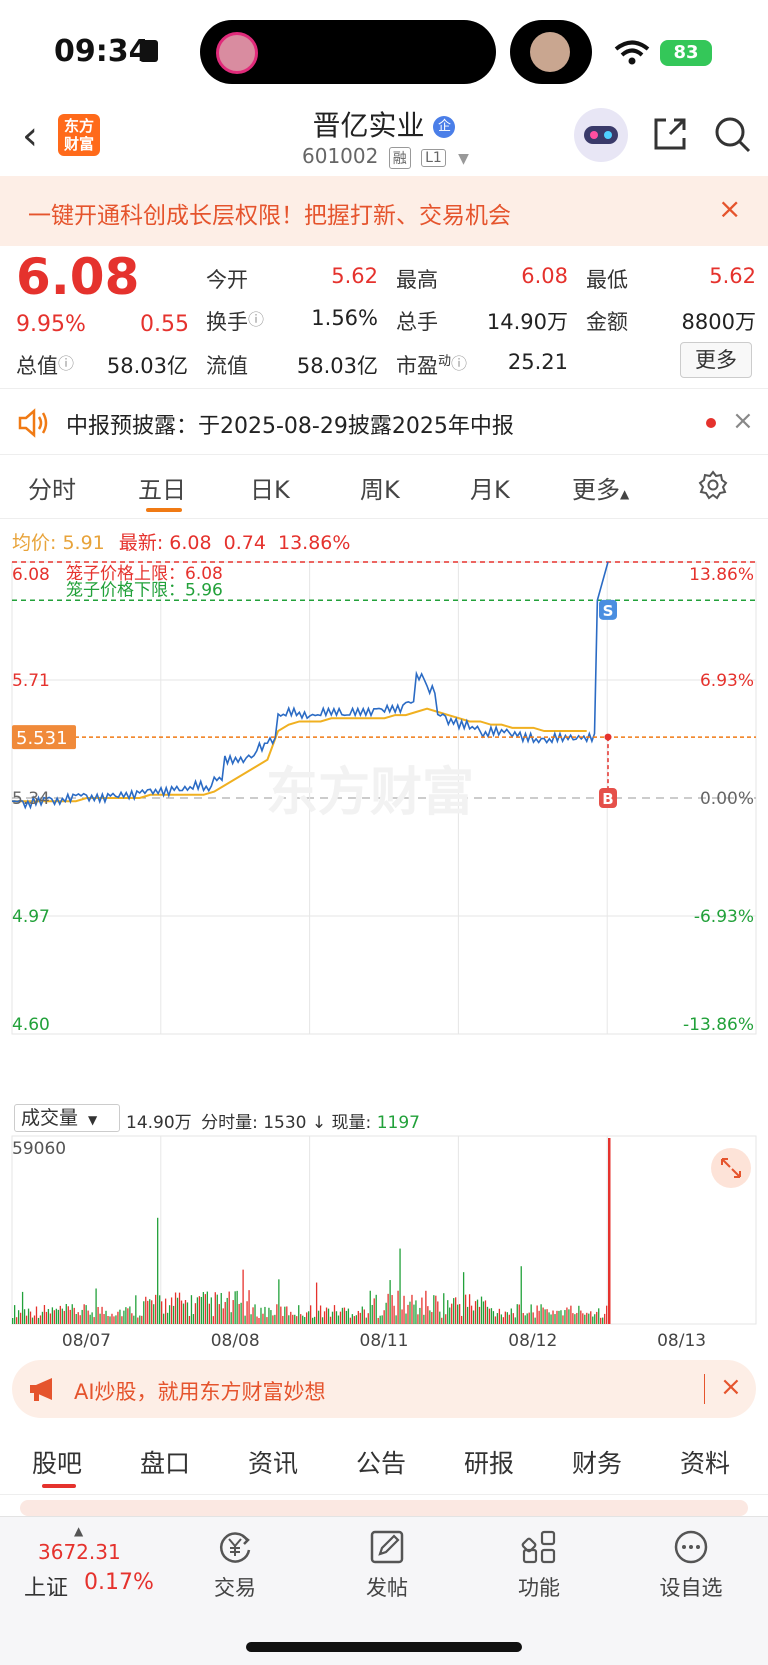 This screenshot has width=768, height=1665. Describe the element at coordinates (290, 424) in the screenshot. I see `notice-text: 中报预披露：于2025-08-29披露2025年中报` at that location.